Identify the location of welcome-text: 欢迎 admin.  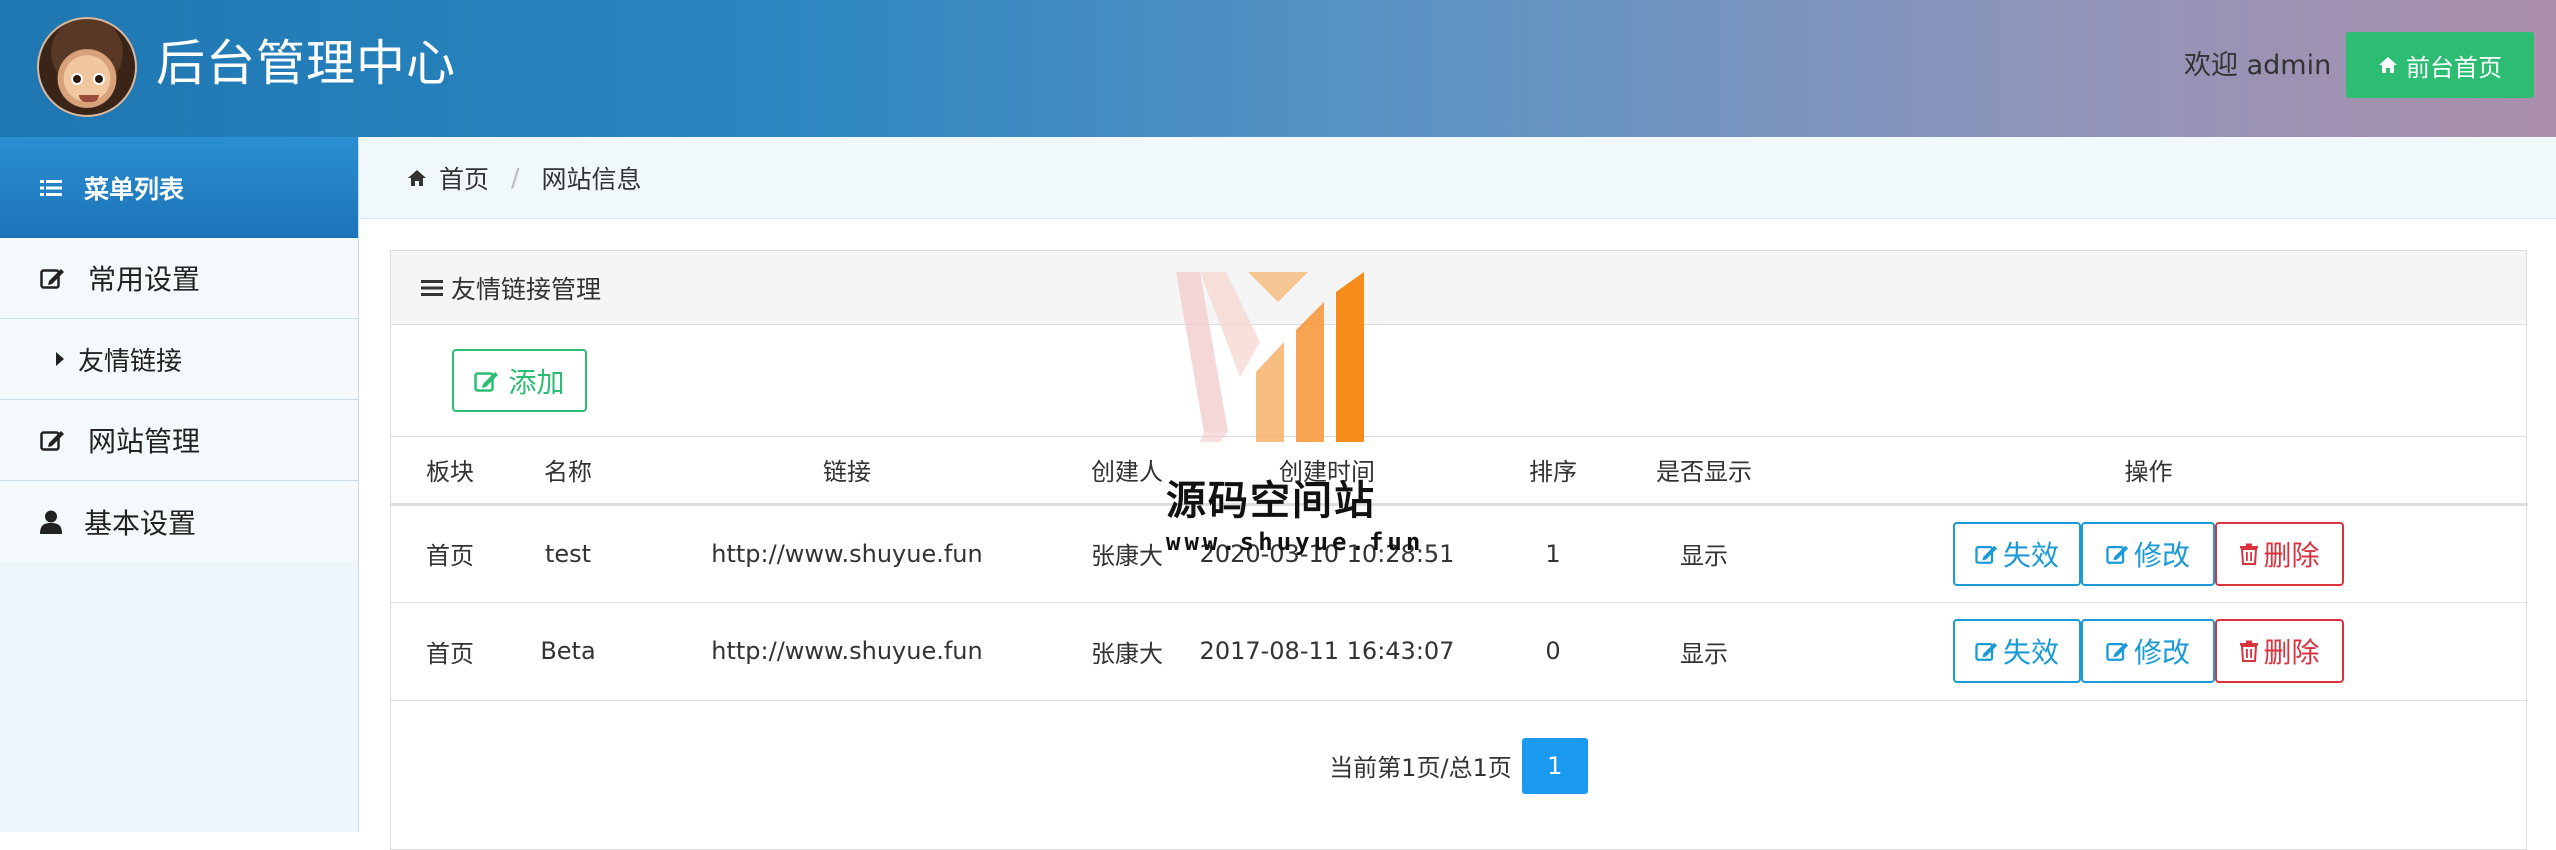
(2258, 65).